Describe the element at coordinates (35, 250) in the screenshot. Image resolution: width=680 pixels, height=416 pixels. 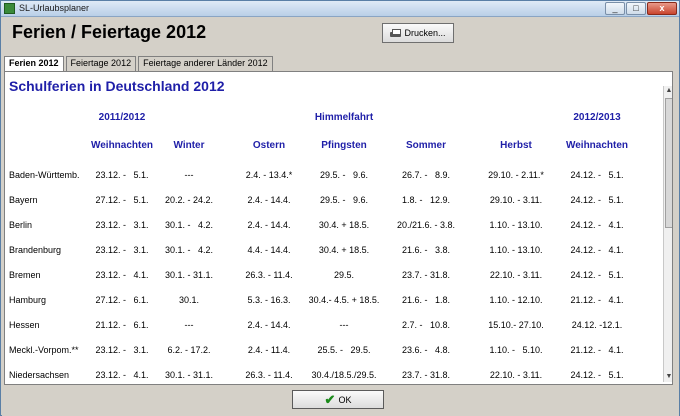
I see `state-label: Brandenburg` at that location.